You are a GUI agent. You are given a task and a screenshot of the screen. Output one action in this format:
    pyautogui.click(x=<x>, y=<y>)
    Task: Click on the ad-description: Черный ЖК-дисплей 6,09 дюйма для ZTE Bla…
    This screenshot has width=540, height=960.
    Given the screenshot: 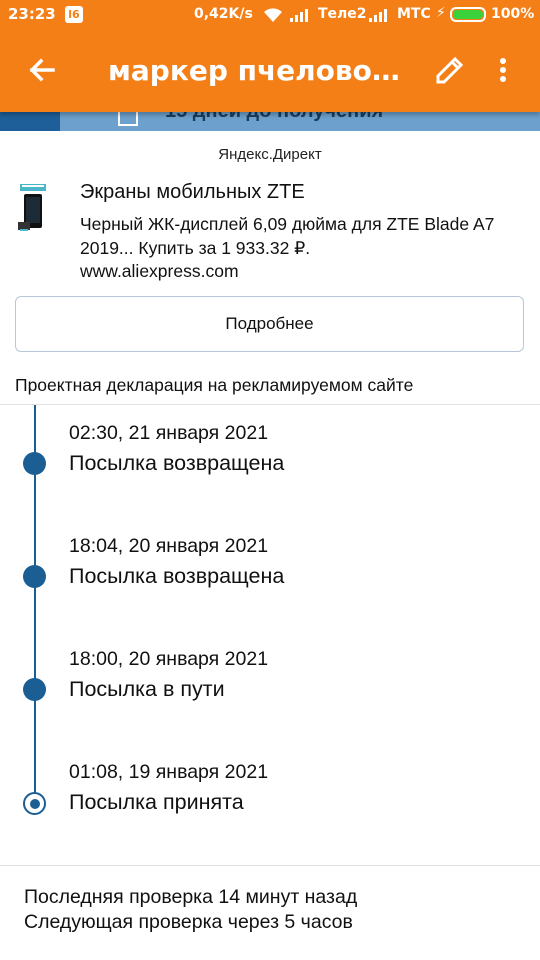 What is the action you would take?
    pyautogui.click(x=302, y=236)
    